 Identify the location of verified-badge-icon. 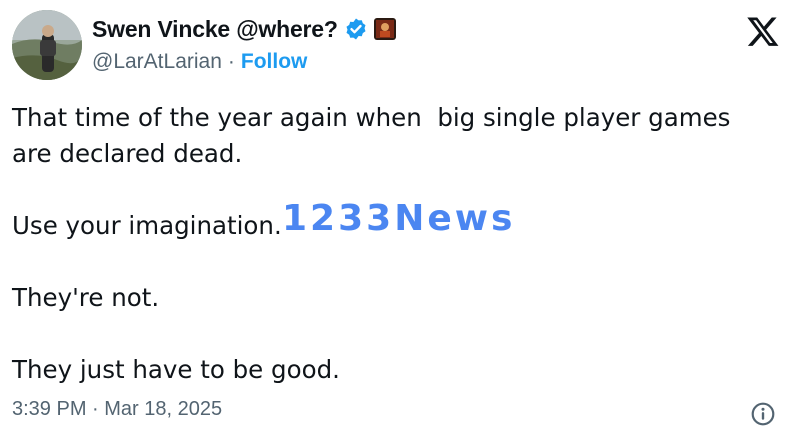
(356, 29).